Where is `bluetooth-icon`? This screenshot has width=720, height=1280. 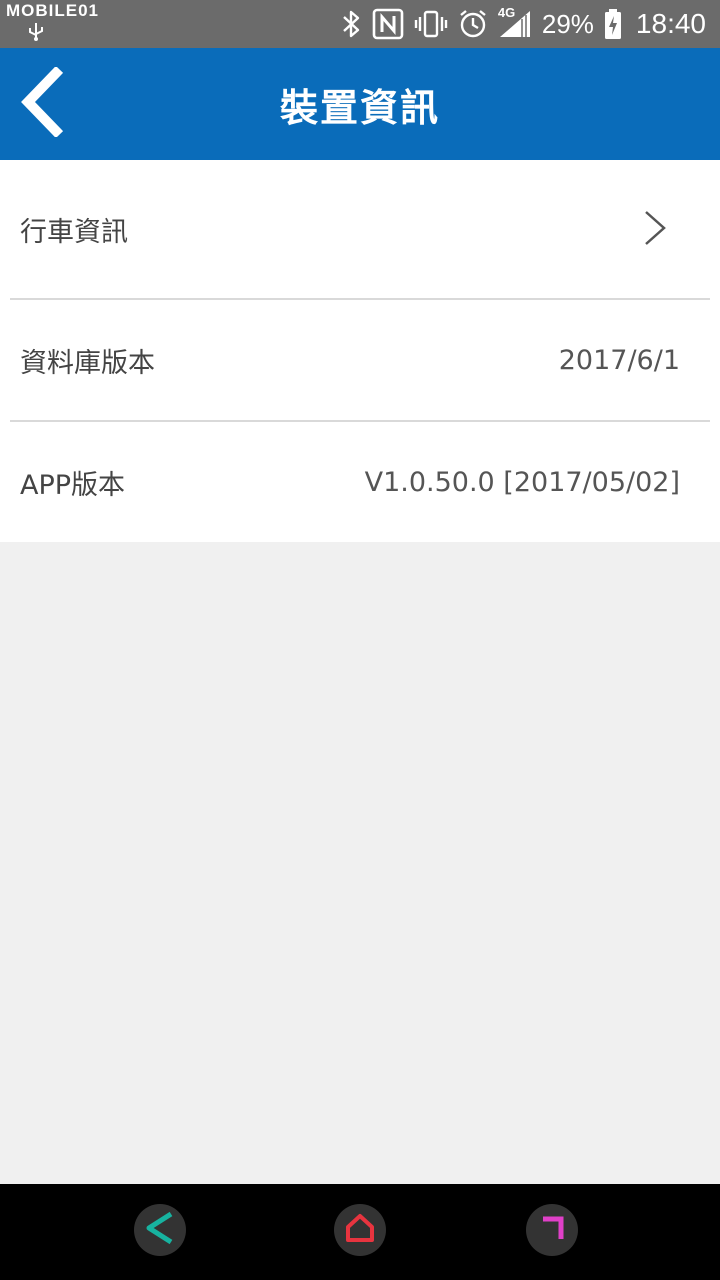
bluetooth-icon is located at coordinates (351, 24).